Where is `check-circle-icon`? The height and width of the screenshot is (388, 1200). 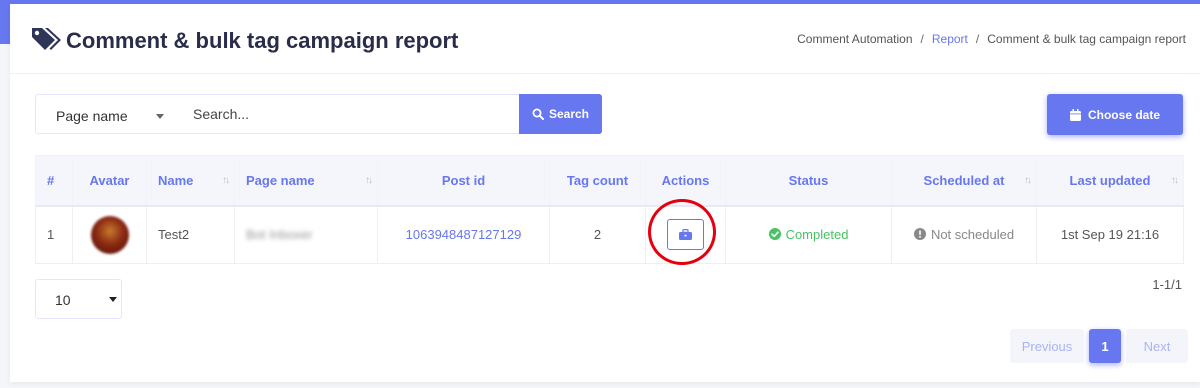 check-circle-icon is located at coordinates (774, 234).